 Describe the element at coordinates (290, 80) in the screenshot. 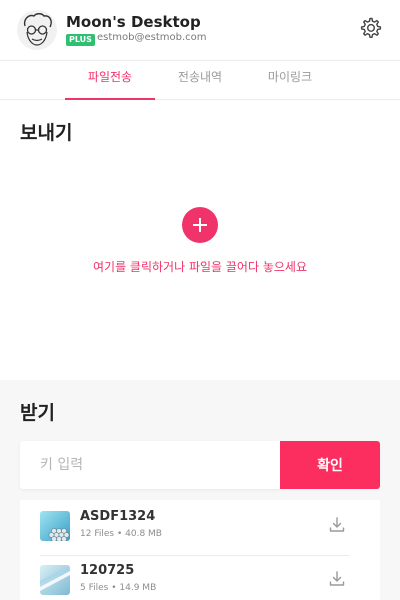

I see `tab-my-link: 마이링크` at that location.